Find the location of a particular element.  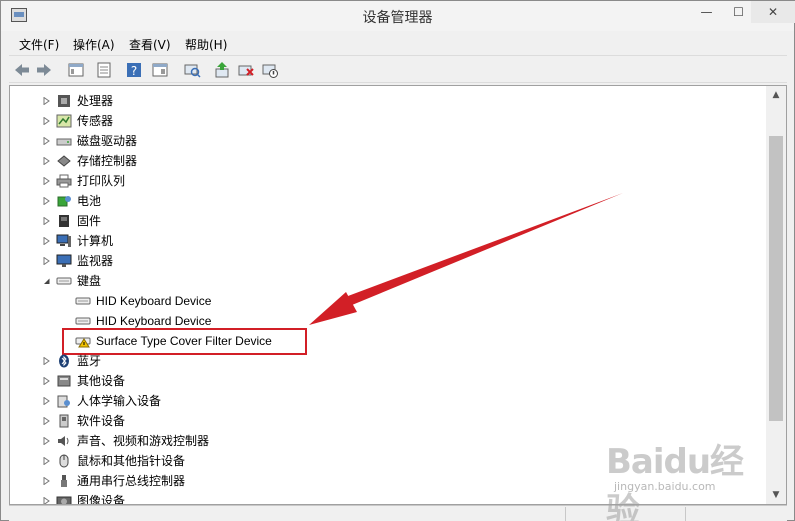

maximize-button: ☐ is located at coordinates (738, 12).